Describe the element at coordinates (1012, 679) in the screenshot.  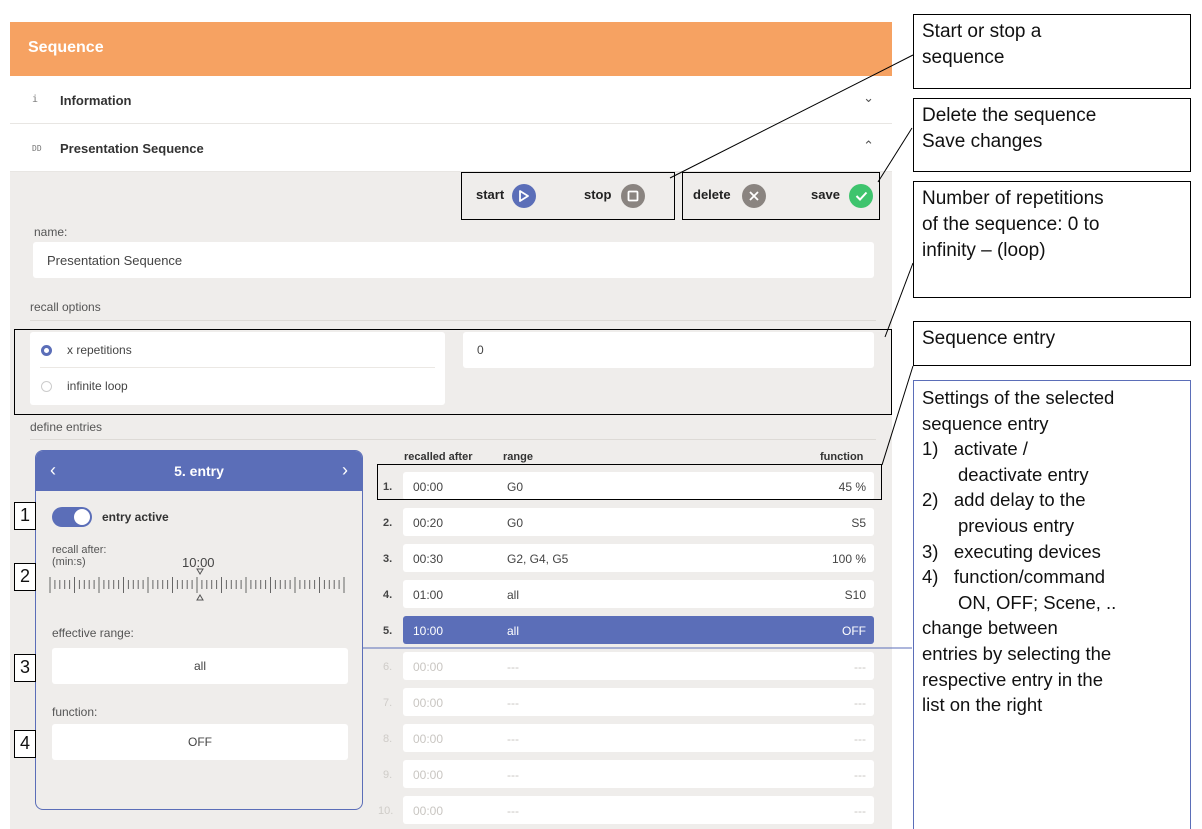
I see `callout-line: respective entry in the` at that location.